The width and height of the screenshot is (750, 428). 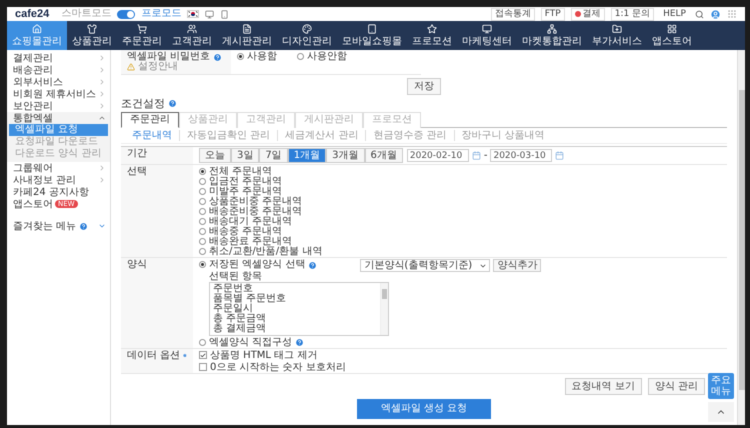 I want to click on sidebar-item: 그룹웨어, so click(x=58, y=168).